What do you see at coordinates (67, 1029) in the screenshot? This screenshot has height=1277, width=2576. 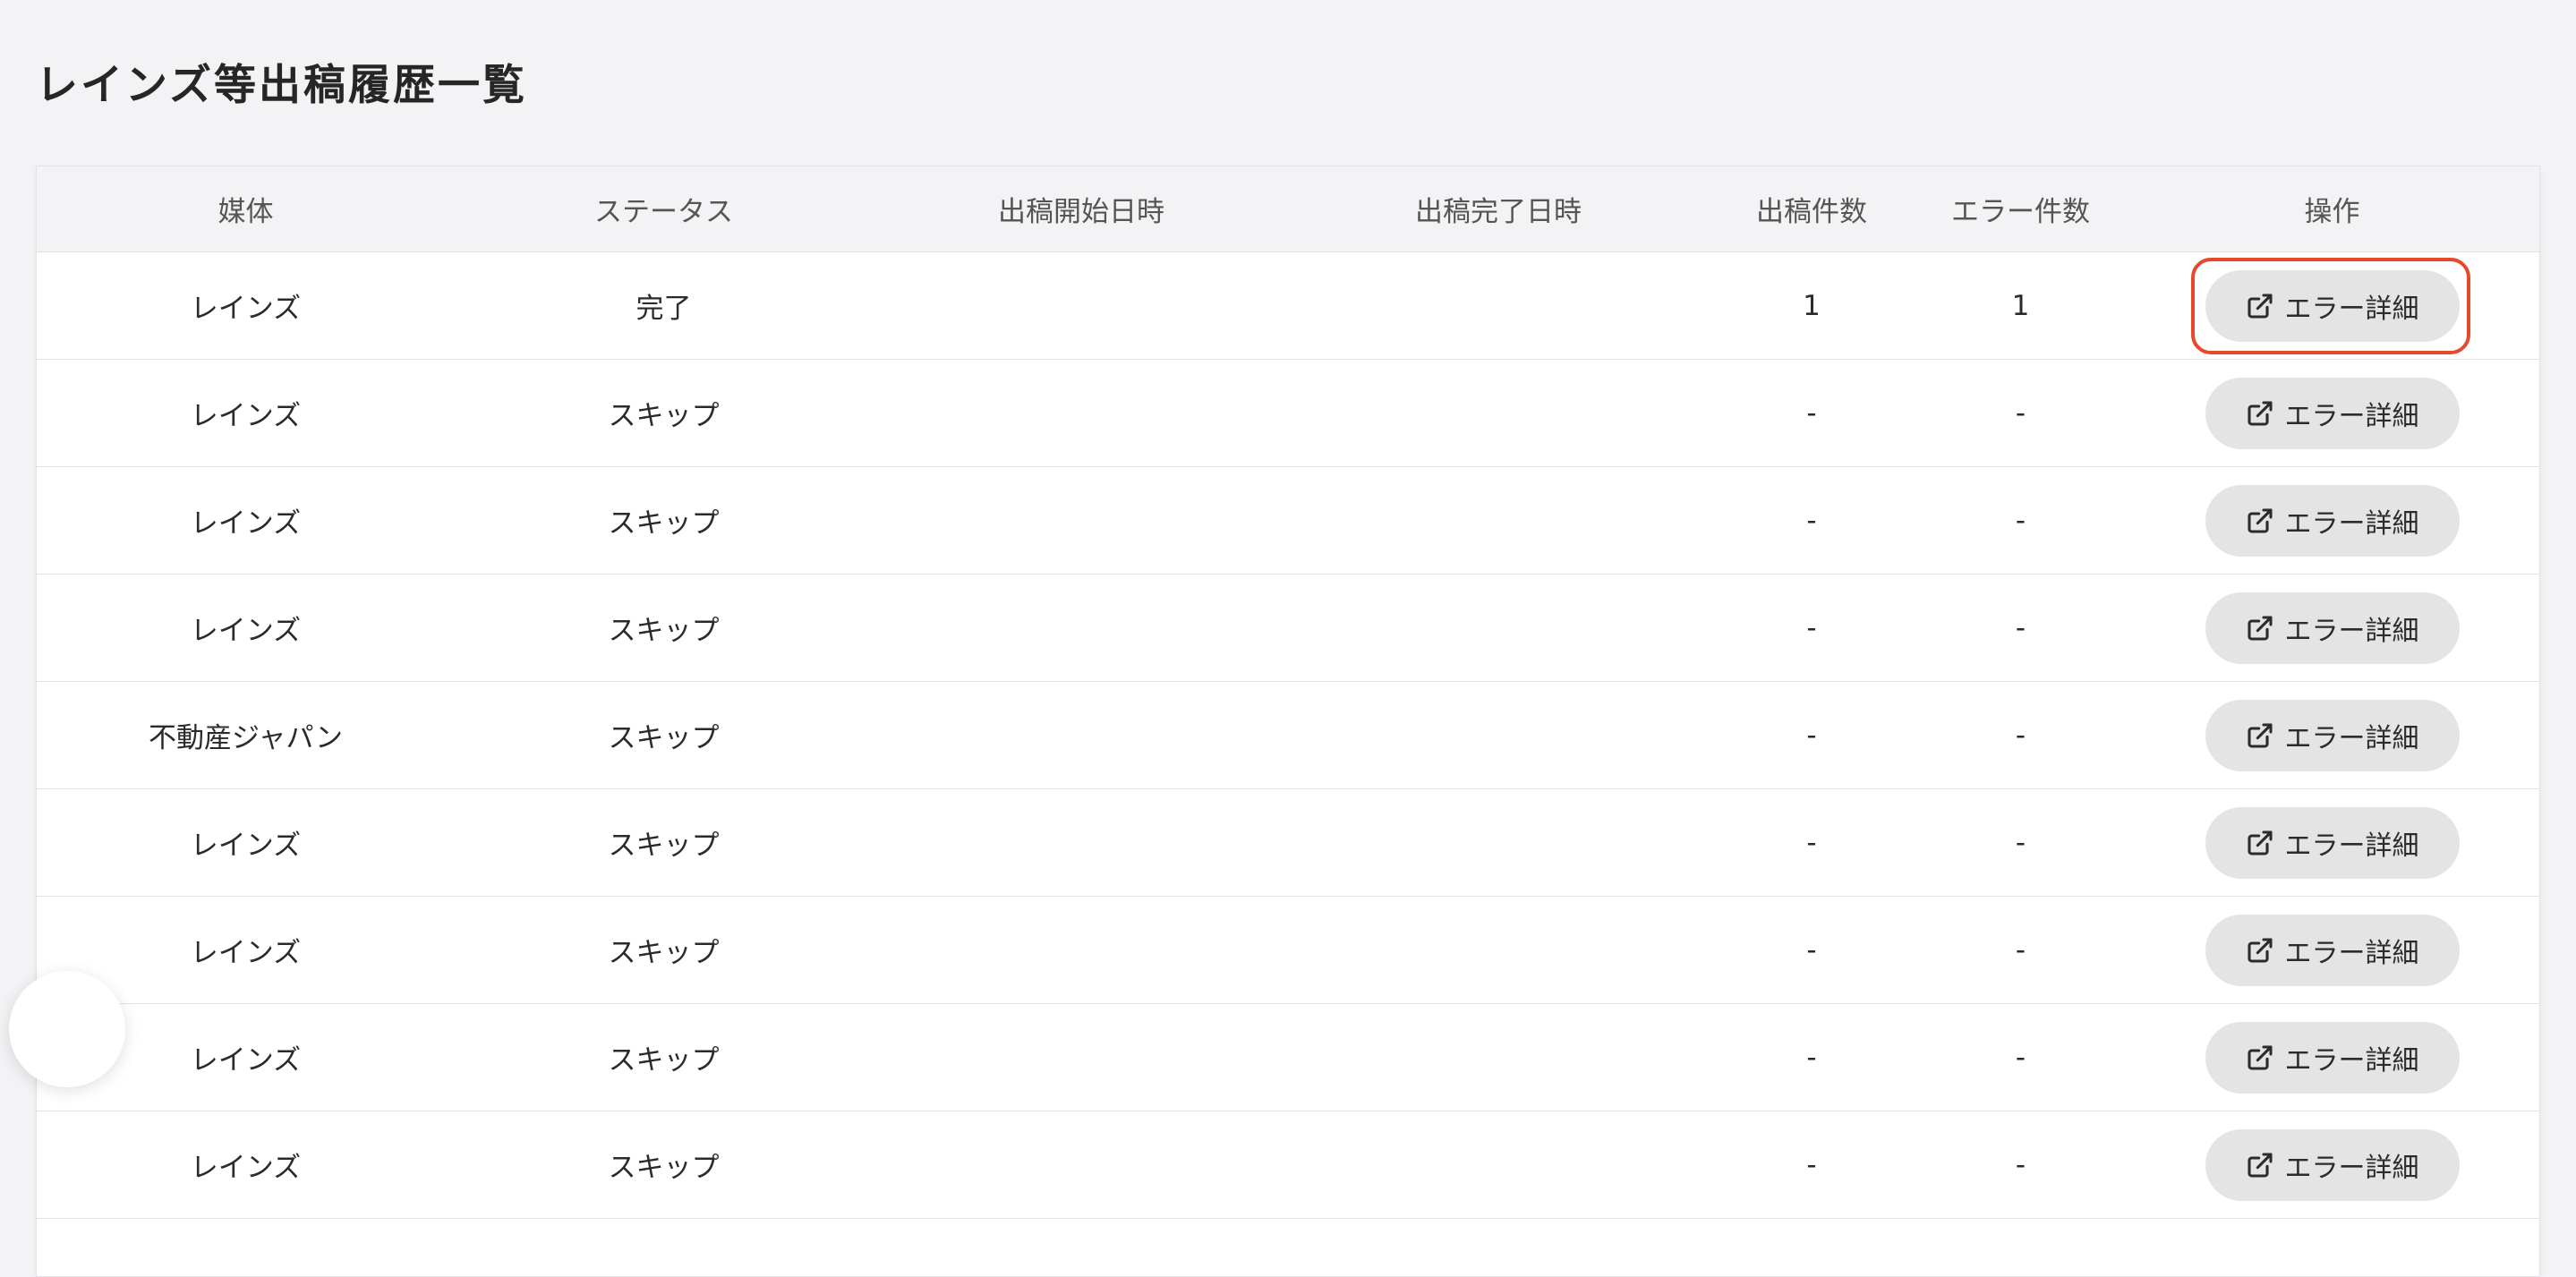 I see `floating-action-circle` at bounding box center [67, 1029].